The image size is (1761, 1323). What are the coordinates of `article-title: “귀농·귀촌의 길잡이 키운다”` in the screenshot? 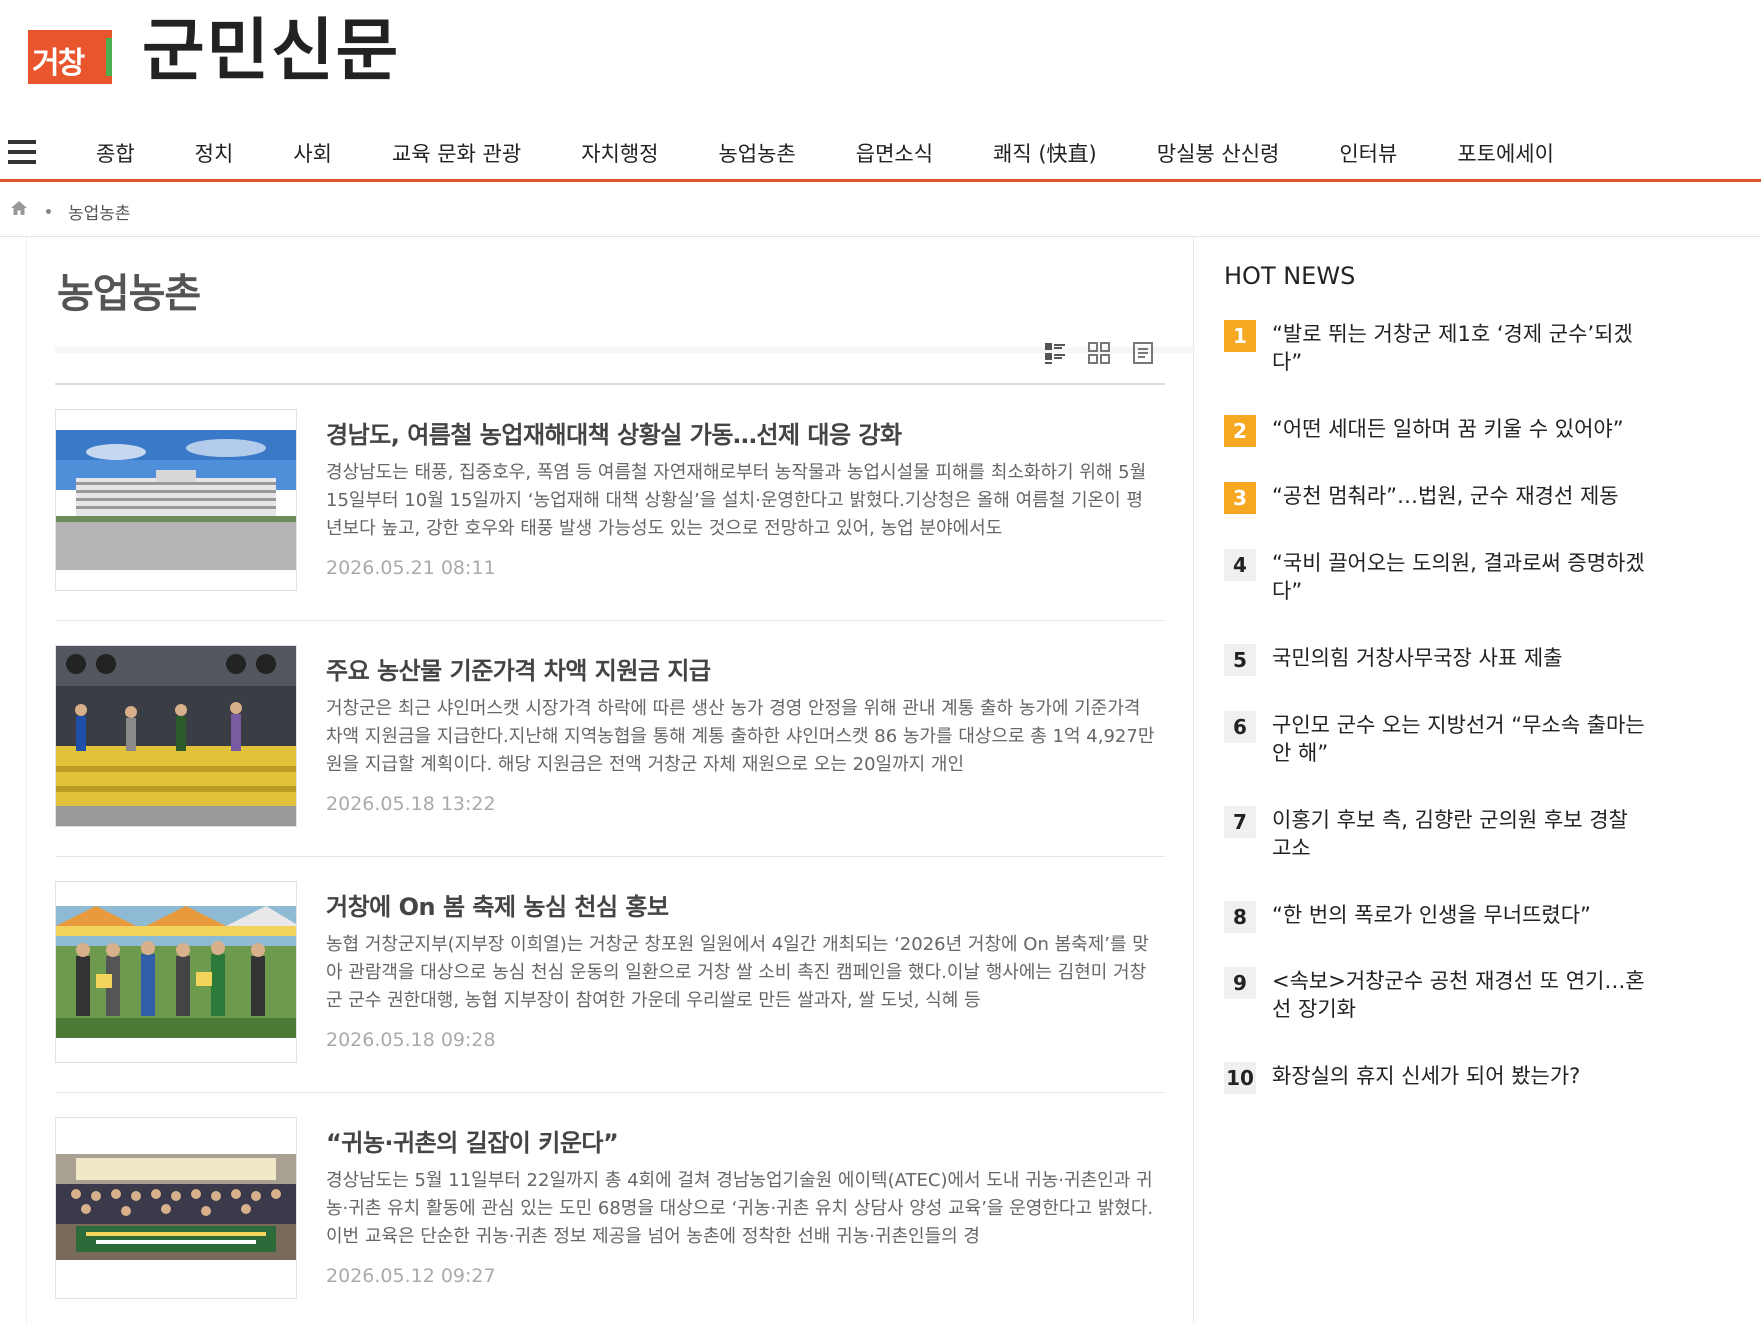 It's located at (472, 1140).